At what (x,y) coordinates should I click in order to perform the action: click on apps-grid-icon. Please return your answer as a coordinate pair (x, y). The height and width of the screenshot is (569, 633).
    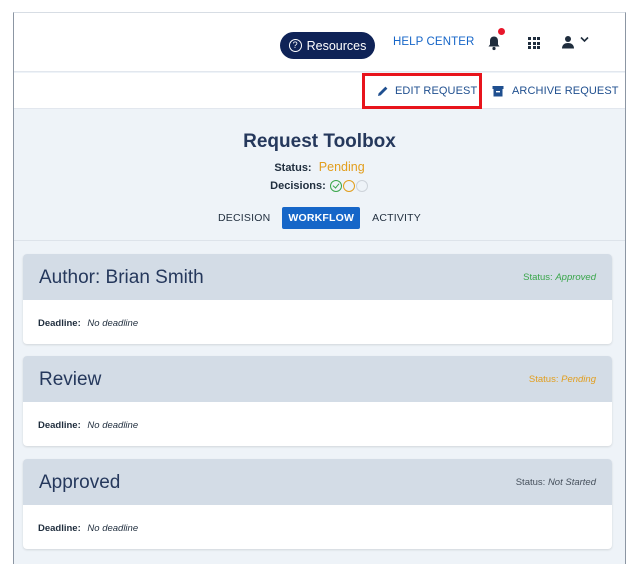
    Looking at the image, I should click on (534, 43).